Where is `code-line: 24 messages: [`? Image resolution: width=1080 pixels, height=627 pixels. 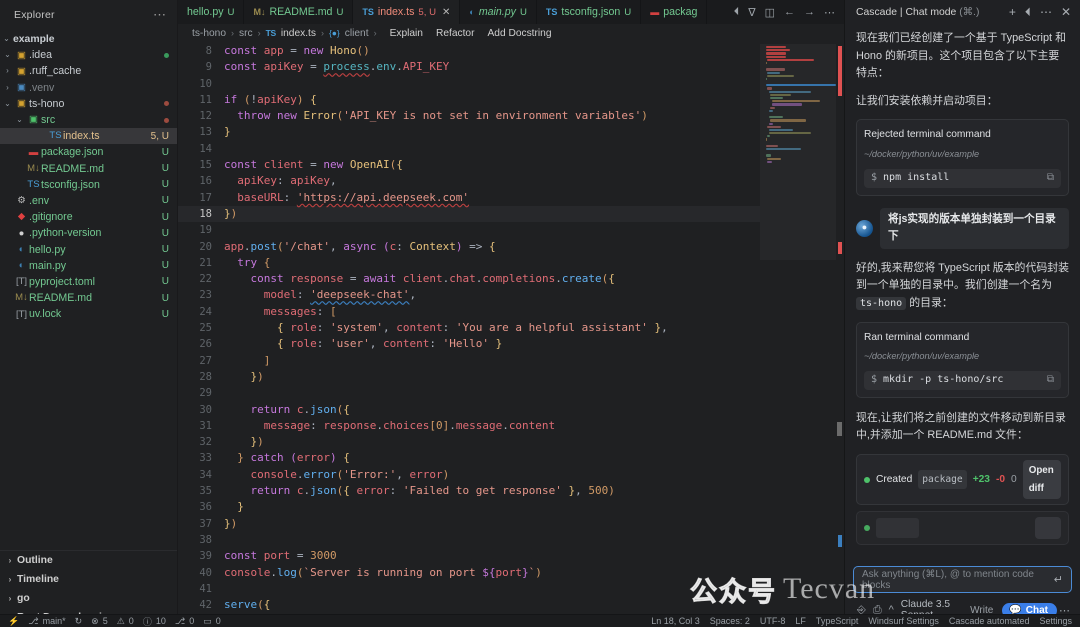 code-line: 24 messages: [ is located at coordinates (469, 312).